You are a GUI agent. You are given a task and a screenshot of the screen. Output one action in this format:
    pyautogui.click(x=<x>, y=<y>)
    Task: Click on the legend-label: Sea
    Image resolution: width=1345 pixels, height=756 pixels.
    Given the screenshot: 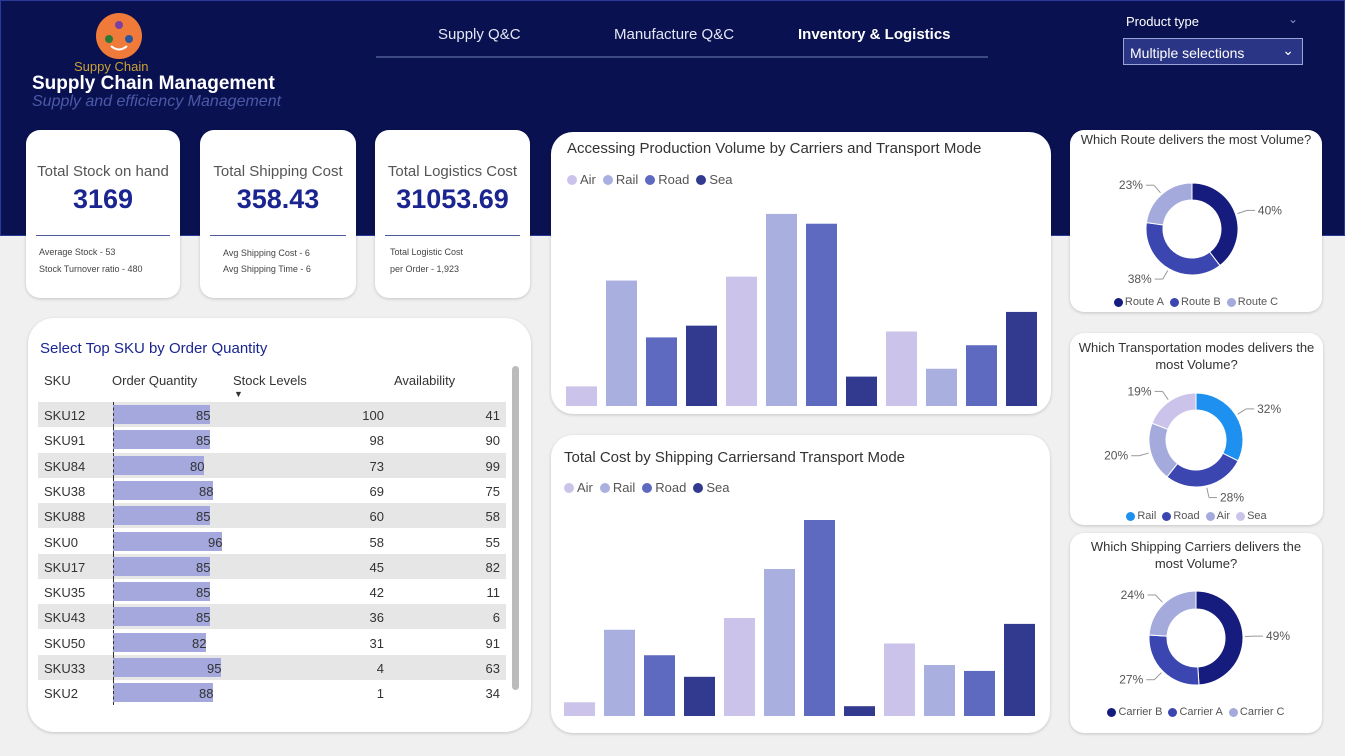 What is the action you would take?
    pyautogui.click(x=1257, y=516)
    